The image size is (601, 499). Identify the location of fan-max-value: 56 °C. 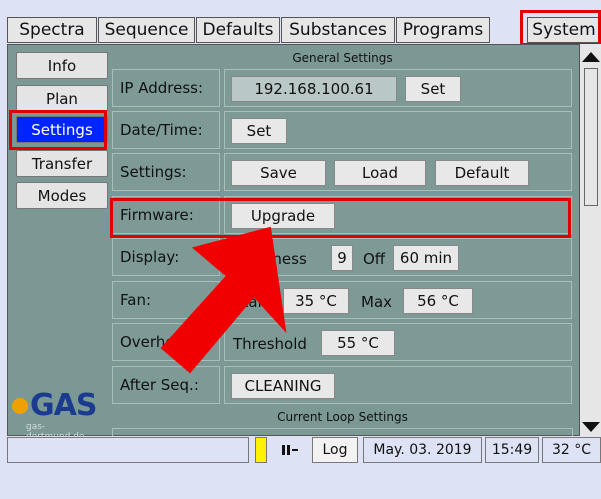
(438, 301).